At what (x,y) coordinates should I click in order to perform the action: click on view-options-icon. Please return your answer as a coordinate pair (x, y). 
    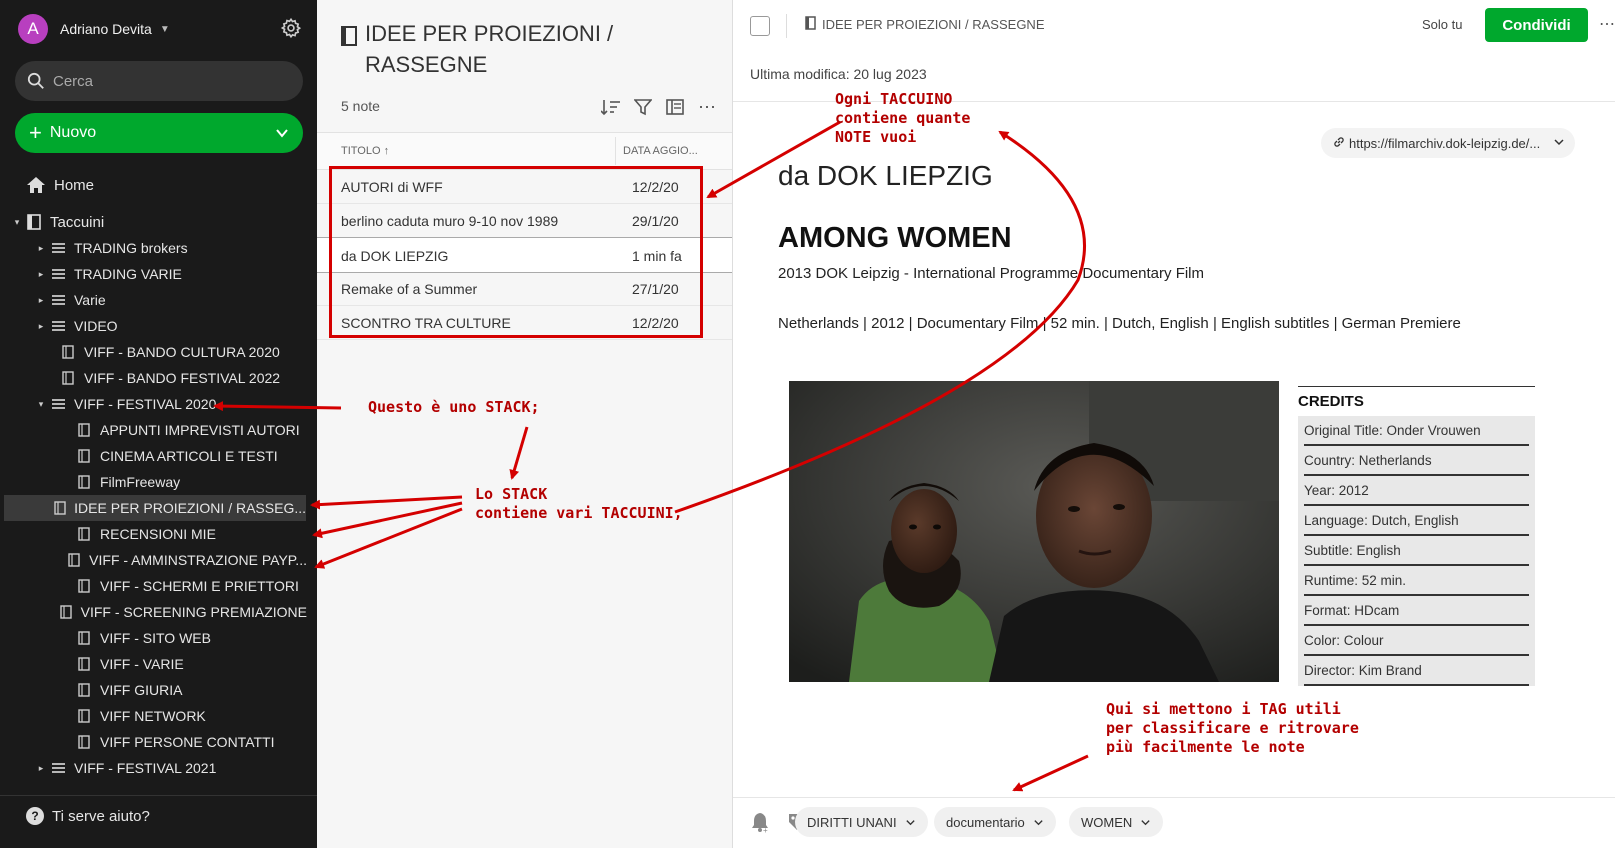
    Looking at the image, I should click on (675, 107).